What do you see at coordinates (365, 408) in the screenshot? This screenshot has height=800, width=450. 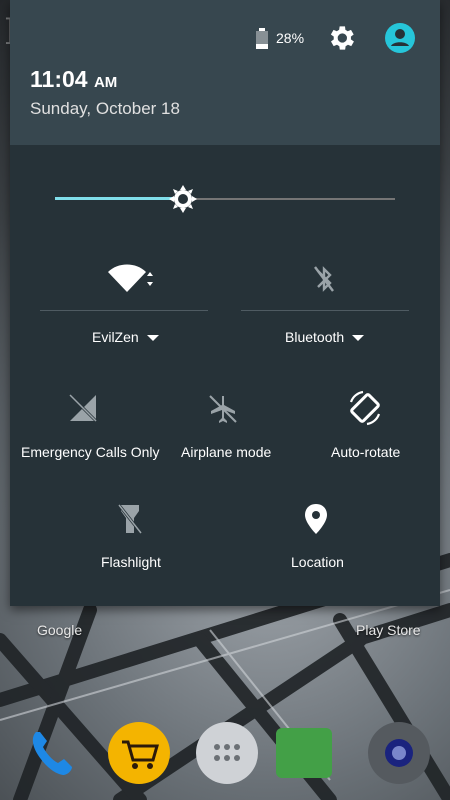 I see `rotate-icon` at bounding box center [365, 408].